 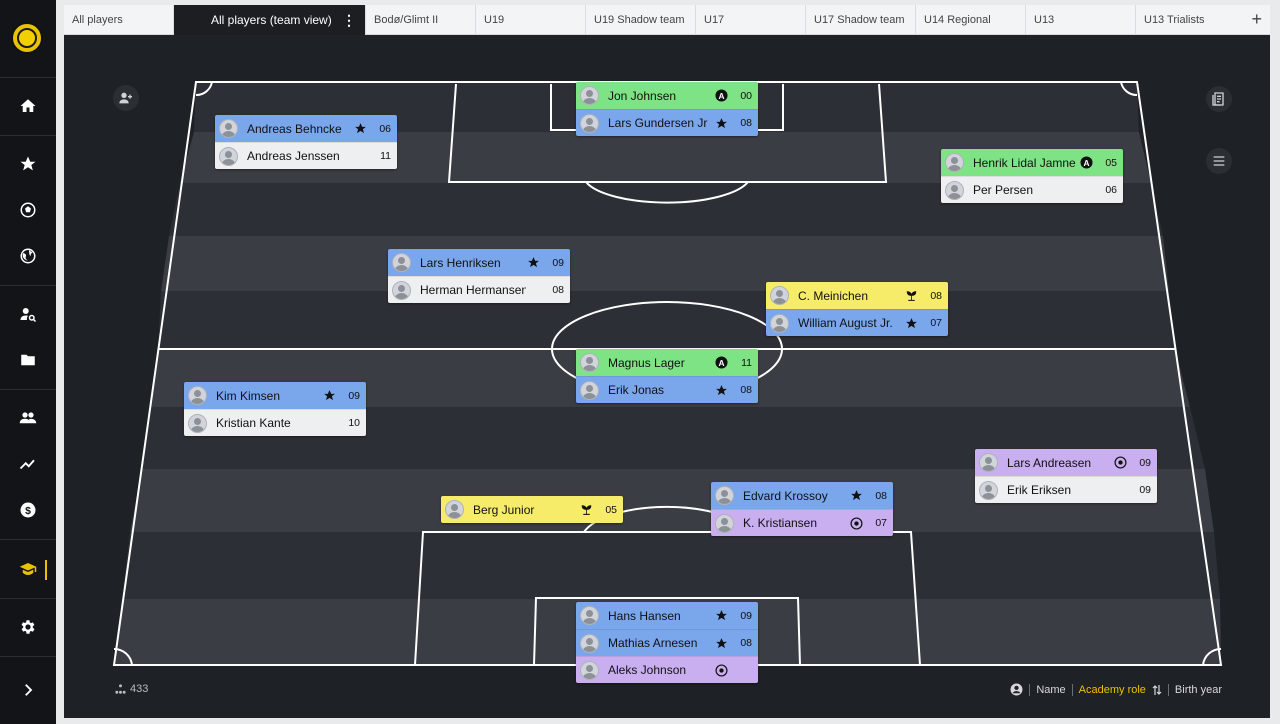 I want to click on tab-u17-shadow-team: U17 Shadow team, so click(x=861, y=20).